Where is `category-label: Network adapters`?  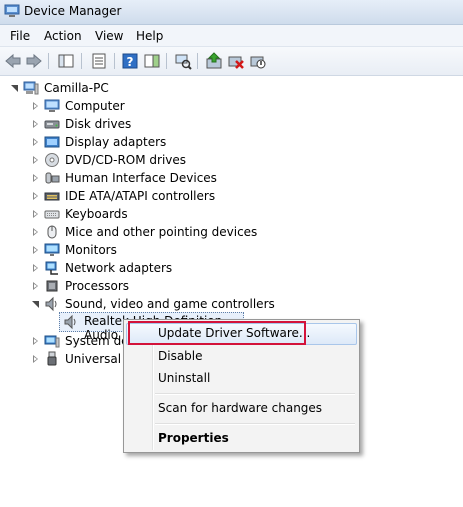 category-label: Network adapters is located at coordinates (119, 268).